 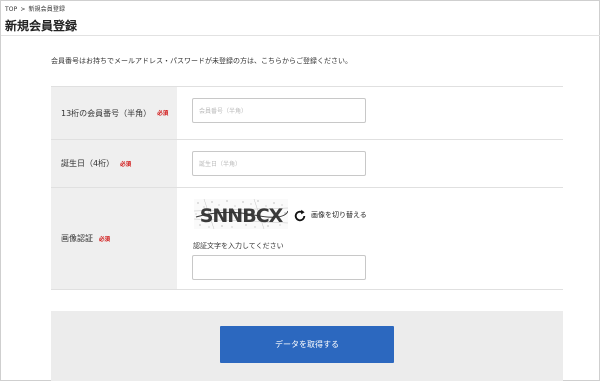 I want to click on form-row-birthday: 誕生日（4桁） 必須 誕生日（半角）, so click(x=307, y=163).